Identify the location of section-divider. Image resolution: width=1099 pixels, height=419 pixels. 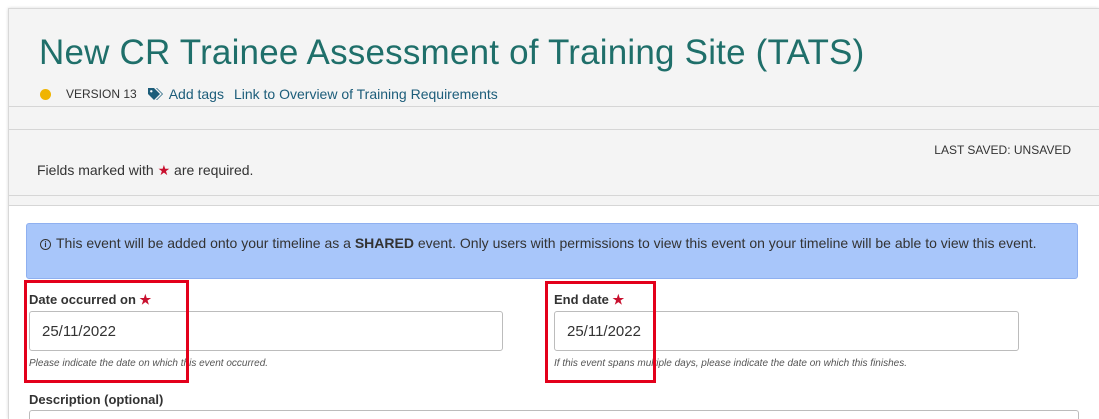
(554, 119).